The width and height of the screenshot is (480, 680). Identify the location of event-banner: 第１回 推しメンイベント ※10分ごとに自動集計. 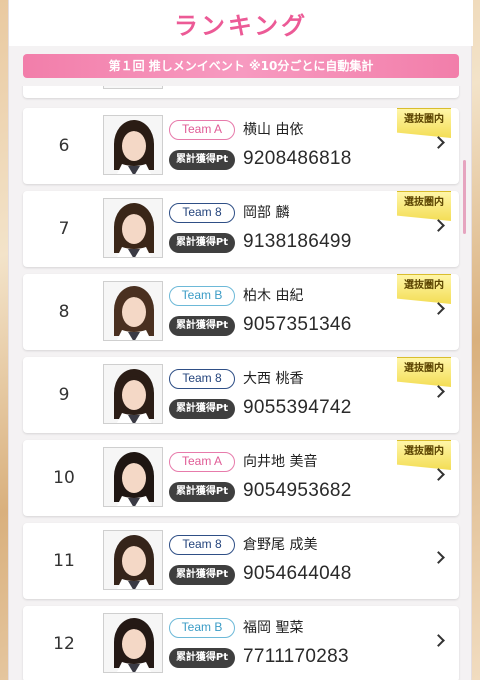
(241, 66).